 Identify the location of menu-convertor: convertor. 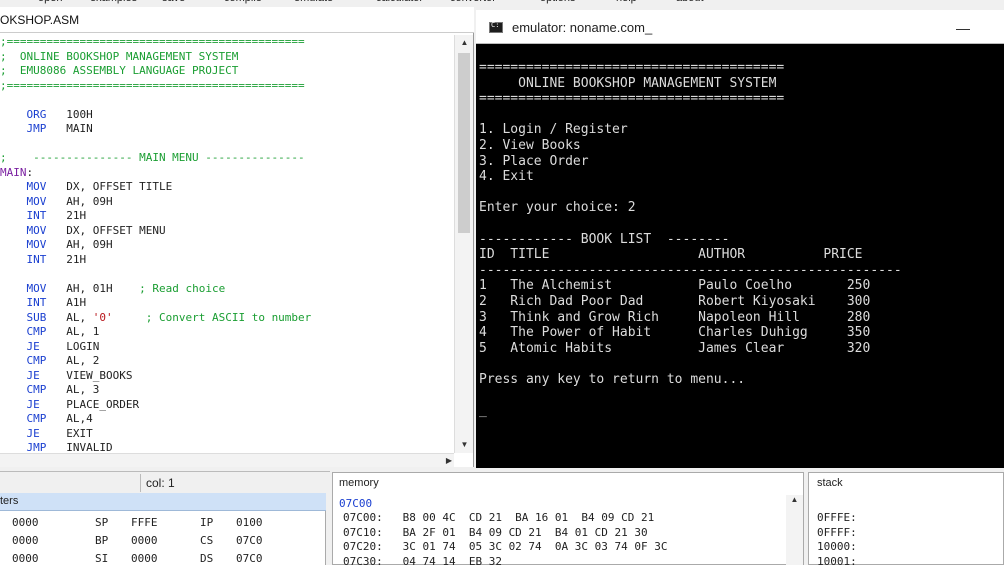
(473, 2).